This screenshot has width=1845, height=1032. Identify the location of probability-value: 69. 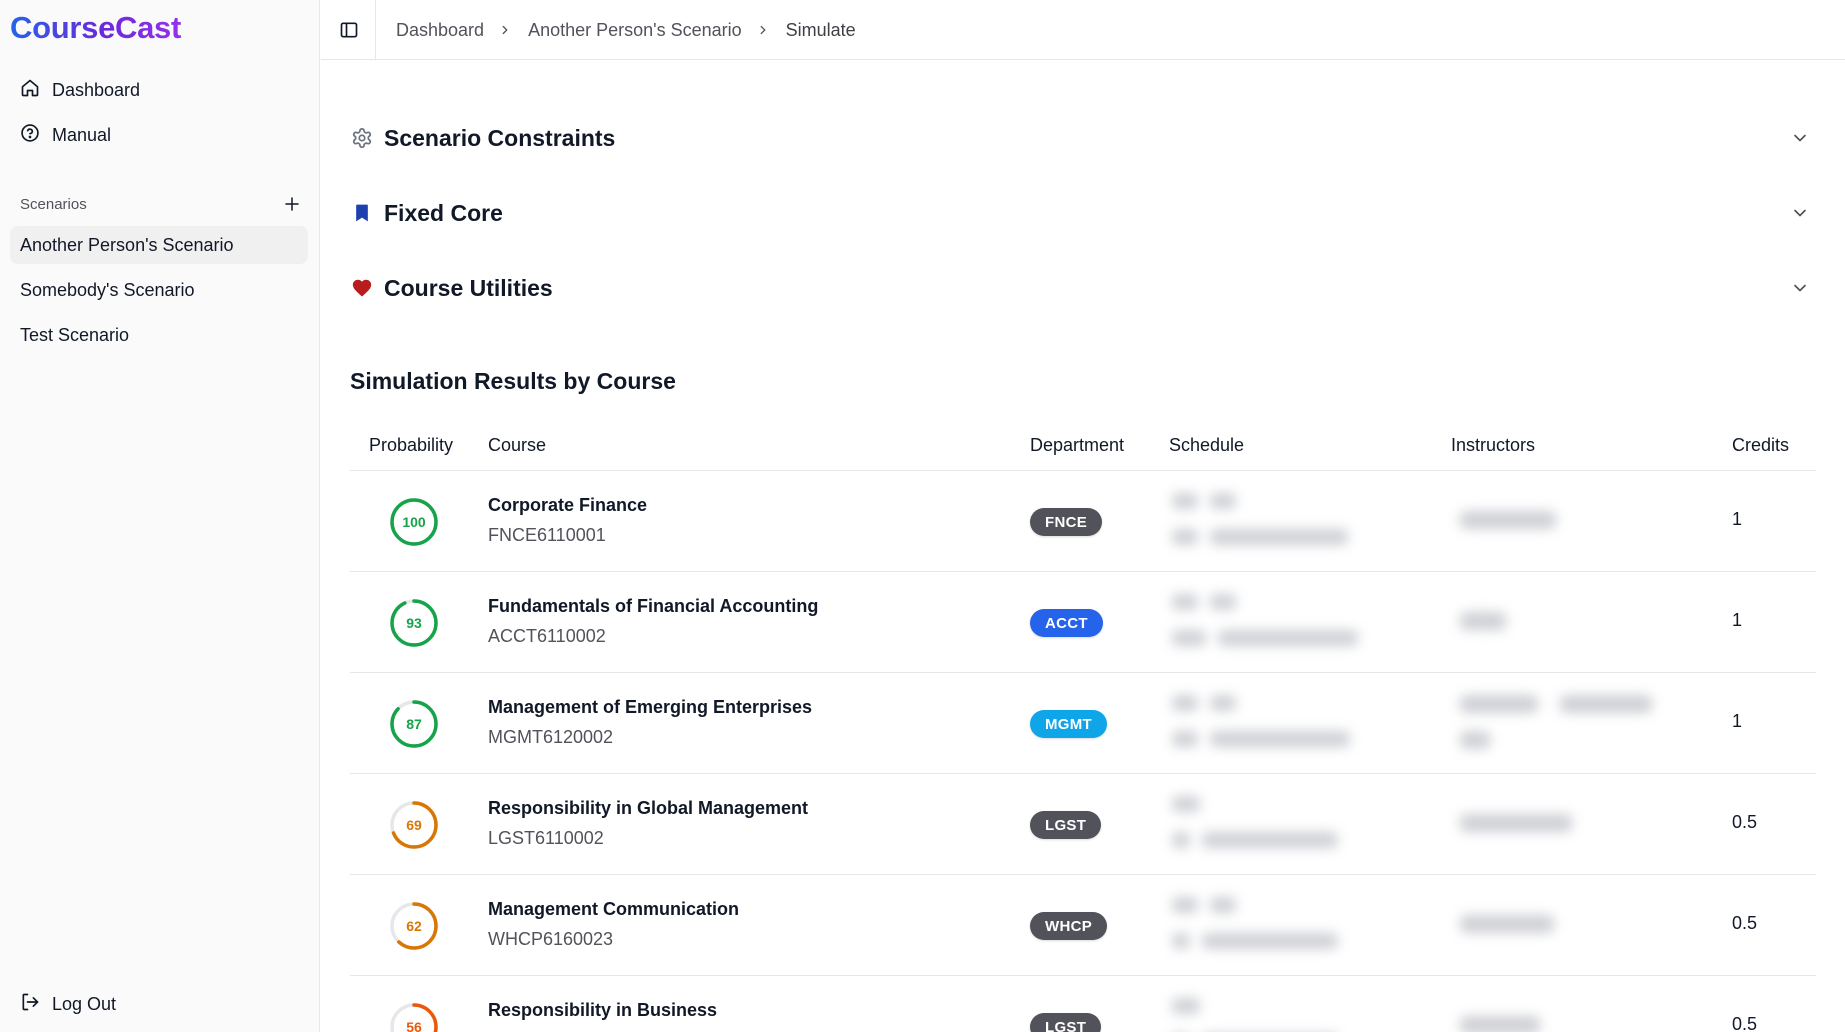
(414, 825).